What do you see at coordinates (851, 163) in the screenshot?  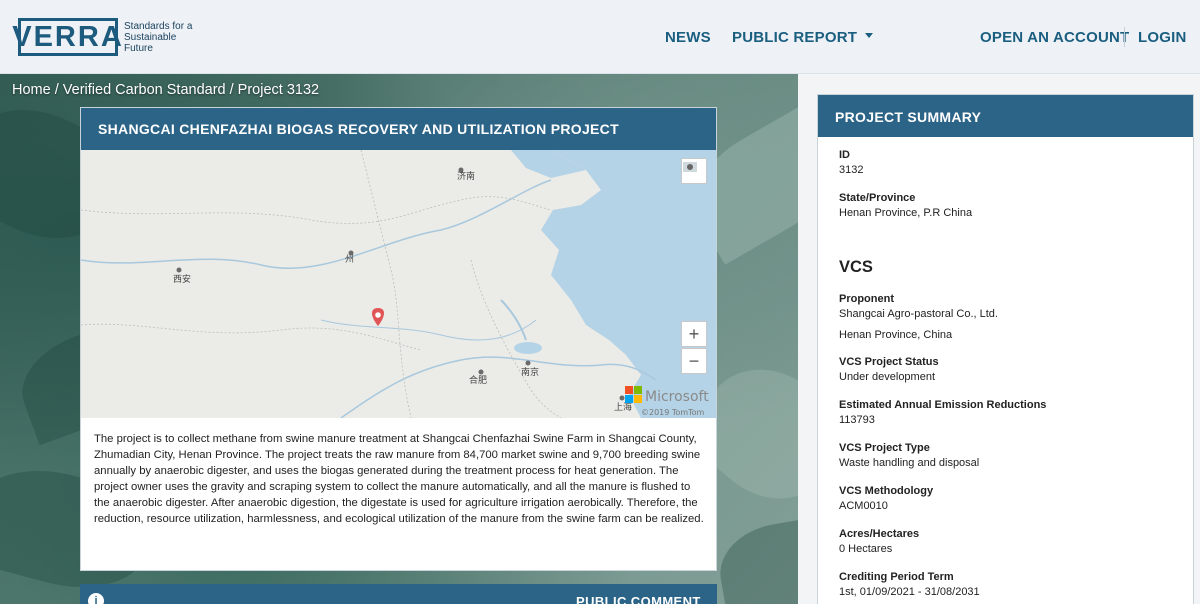 I see `summary-id: ID 3132` at bounding box center [851, 163].